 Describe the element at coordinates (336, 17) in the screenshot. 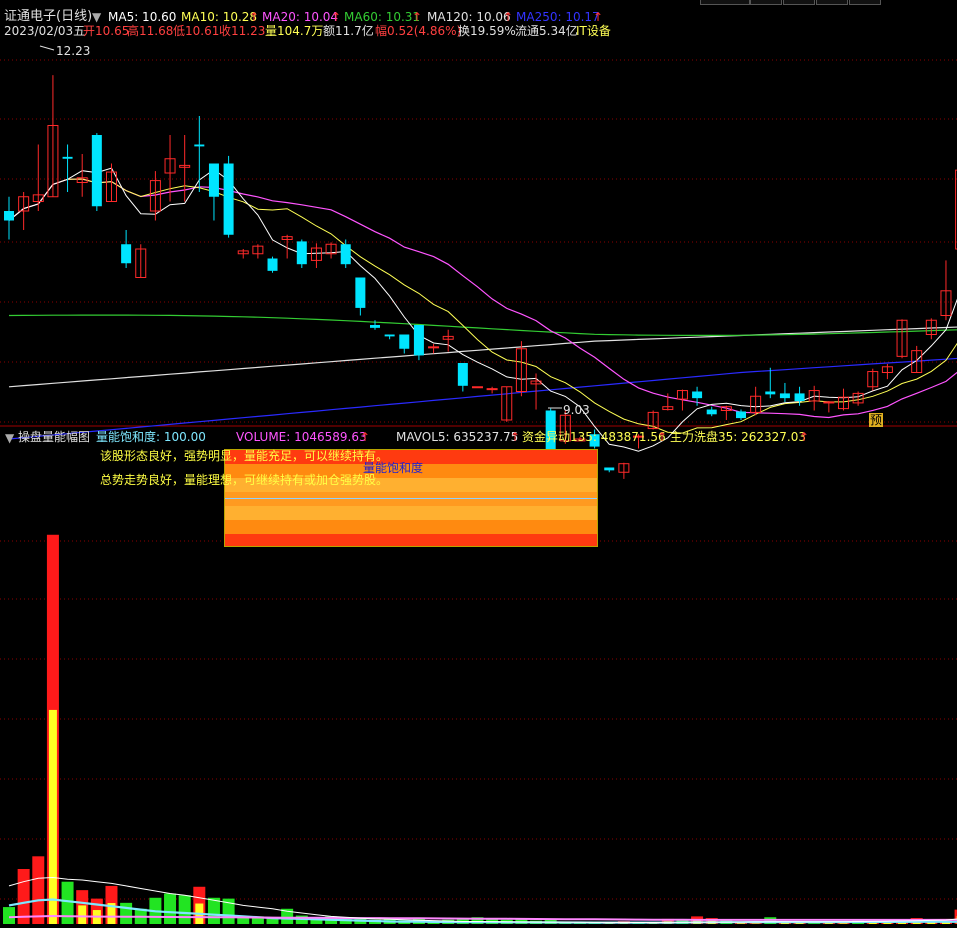

I see `ma20-up-arrow-icon: ↑` at that location.